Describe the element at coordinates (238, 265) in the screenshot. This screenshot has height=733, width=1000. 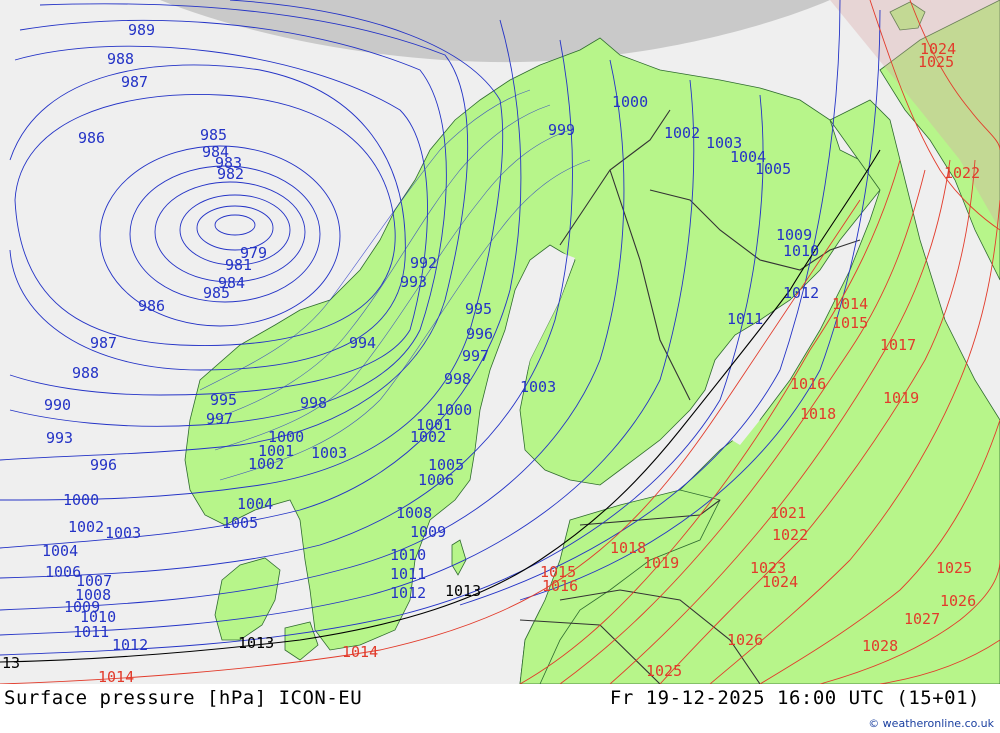
I see `label-981: 981` at that location.